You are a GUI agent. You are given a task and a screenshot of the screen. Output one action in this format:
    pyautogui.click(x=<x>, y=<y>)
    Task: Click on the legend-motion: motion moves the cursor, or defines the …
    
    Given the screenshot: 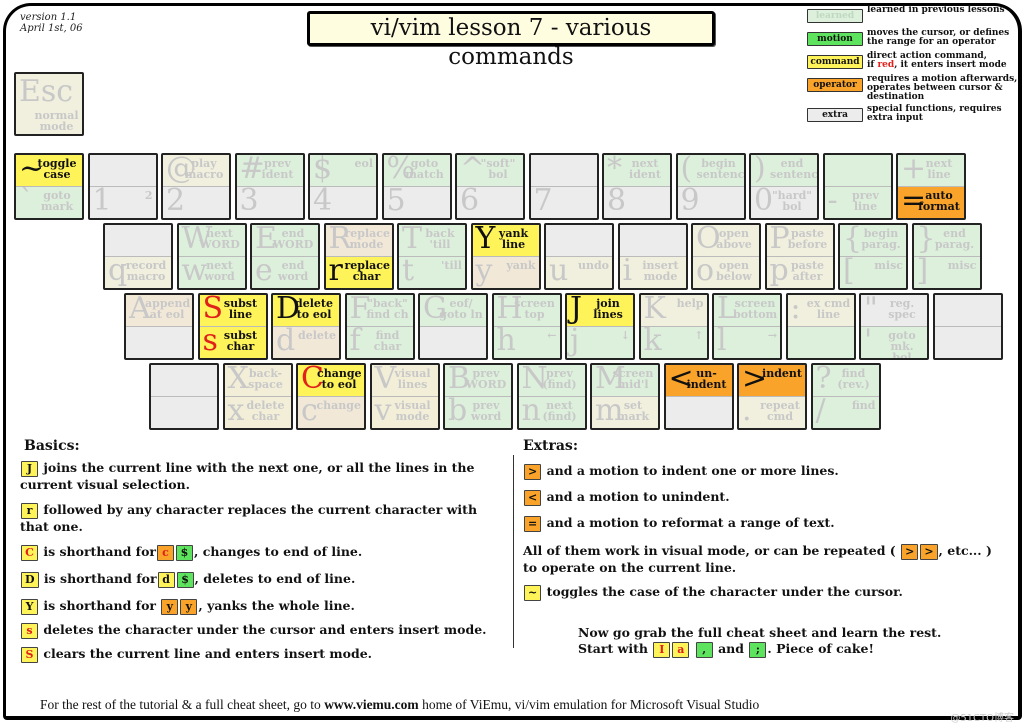 What is the action you would take?
    pyautogui.click(x=912, y=40)
    